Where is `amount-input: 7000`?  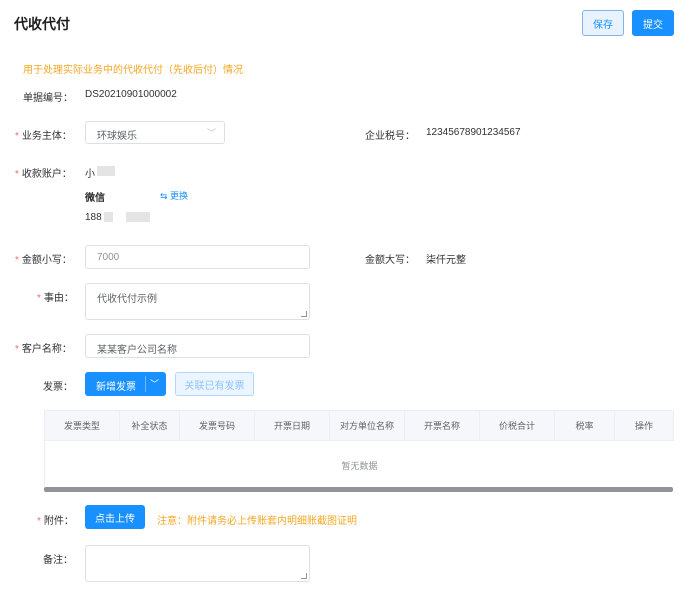
amount-input: 7000 is located at coordinates (197, 257).